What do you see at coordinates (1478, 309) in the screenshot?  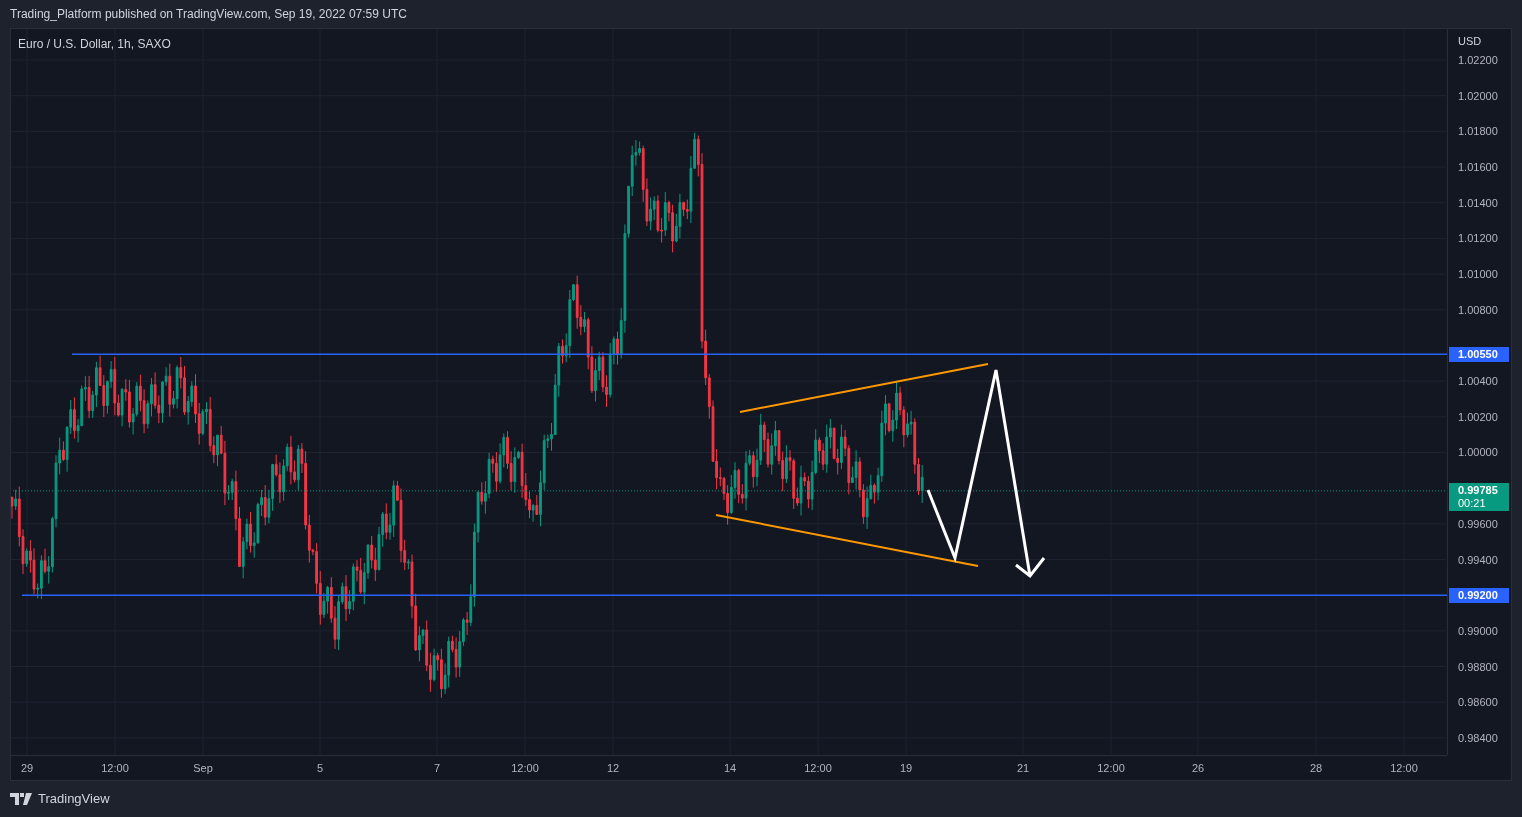 I see `price-tick: 1.00800` at bounding box center [1478, 309].